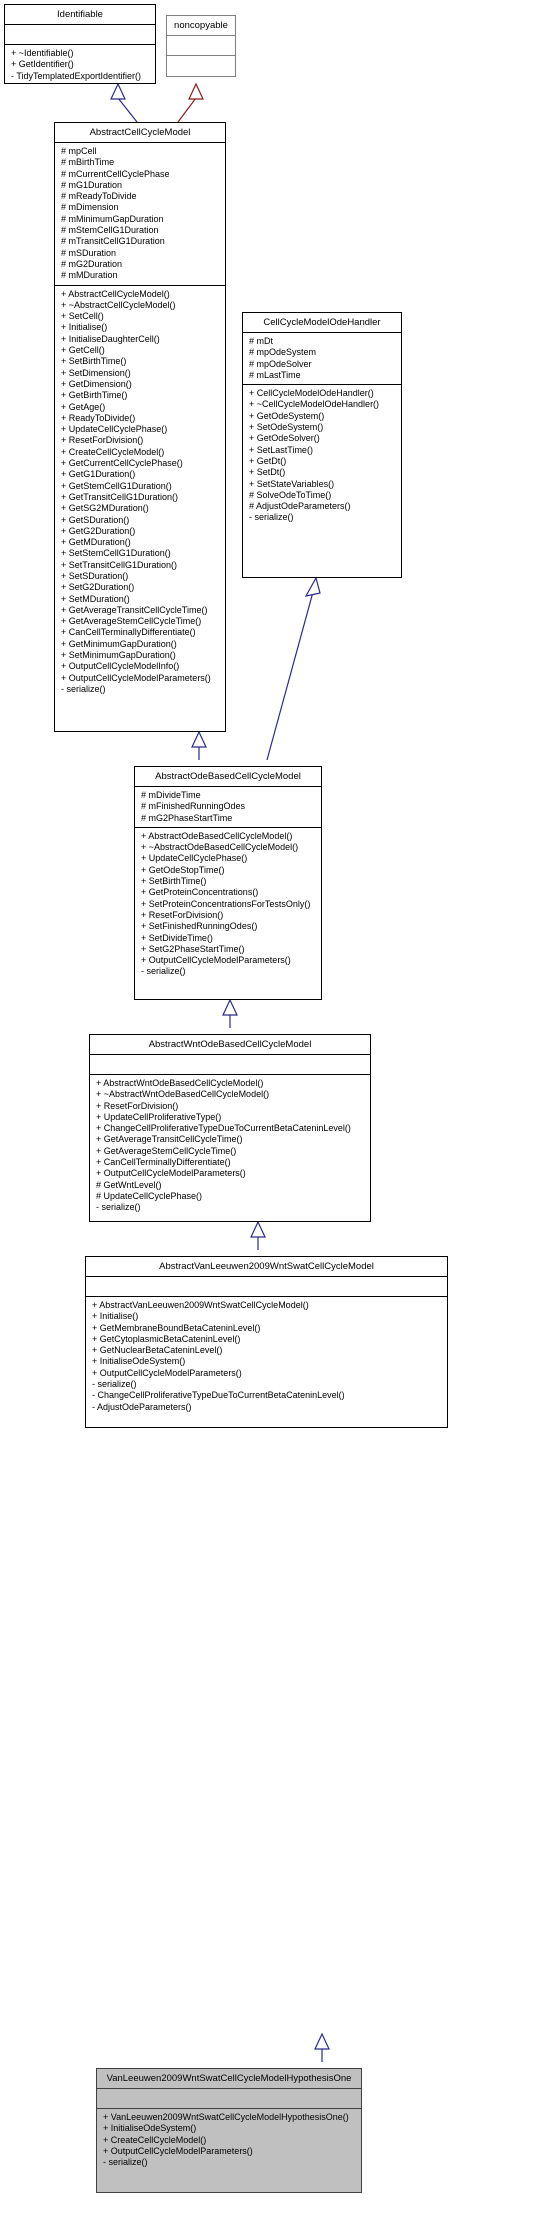  What do you see at coordinates (83, 406) in the screenshot?
I see `class-member: + GetAge()` at bounding box center [83, 406].